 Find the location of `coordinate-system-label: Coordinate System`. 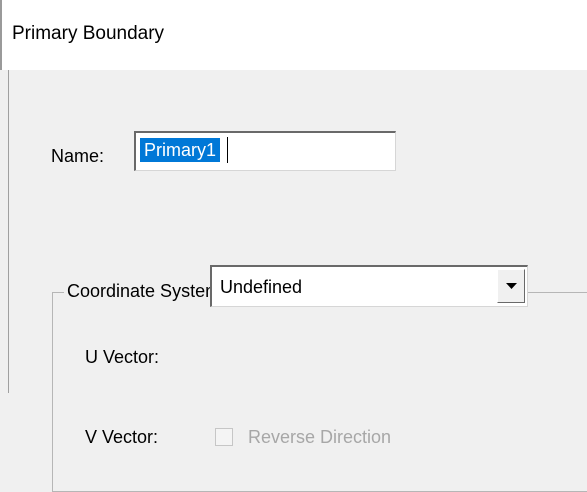

coordinate-system-label: Coordinate System is located at coordinates (144, 291).